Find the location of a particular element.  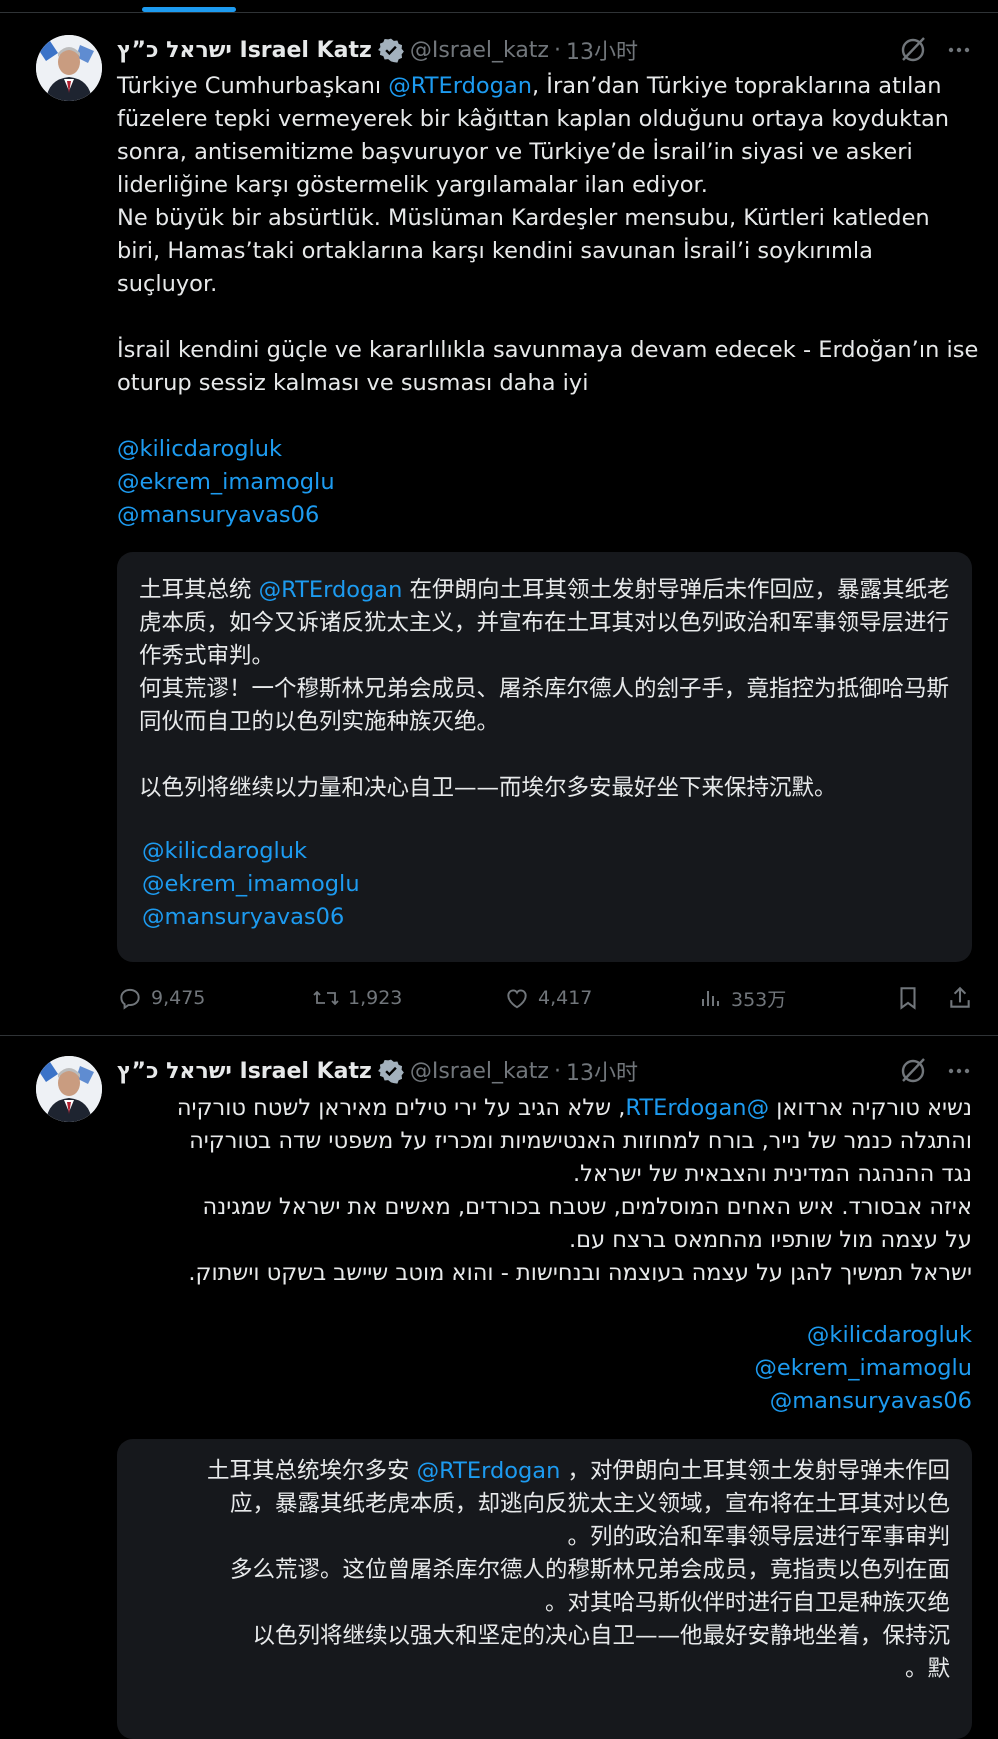

retweet-count: 1,923 is located at coordinates (375, 998).